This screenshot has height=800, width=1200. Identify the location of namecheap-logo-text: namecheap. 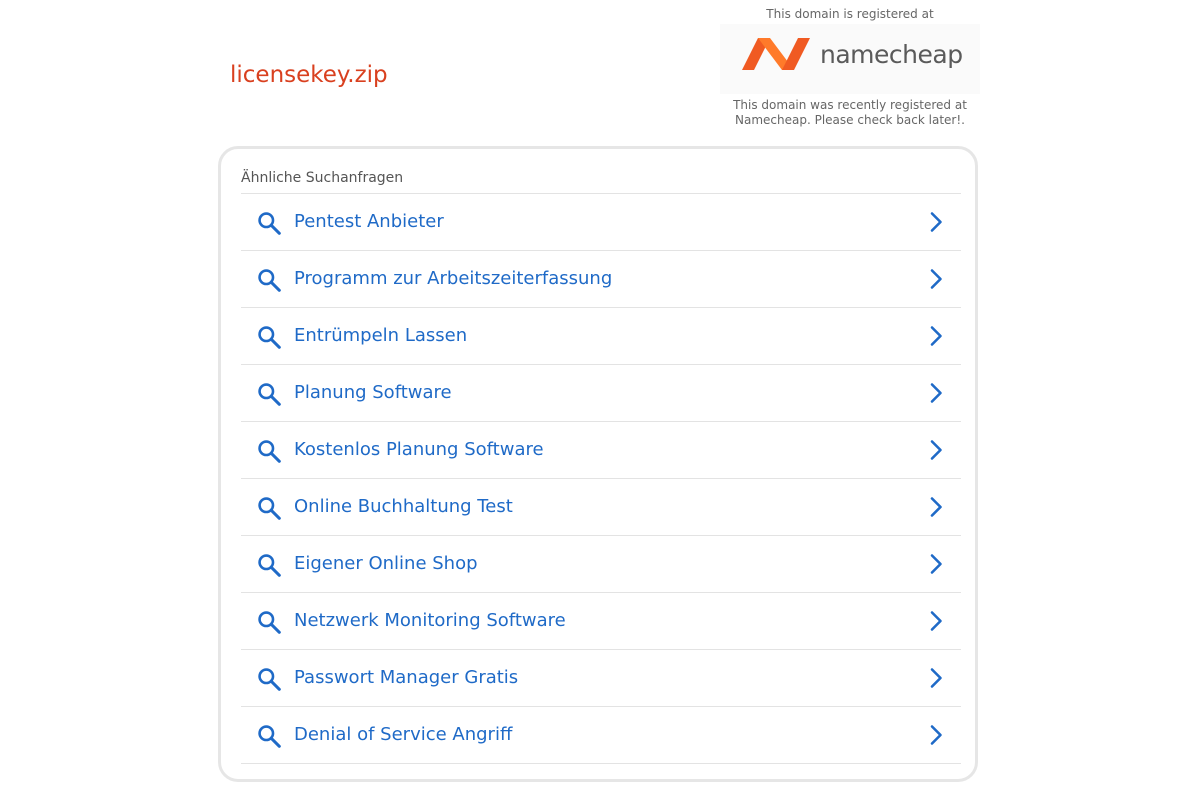
(891, 54).